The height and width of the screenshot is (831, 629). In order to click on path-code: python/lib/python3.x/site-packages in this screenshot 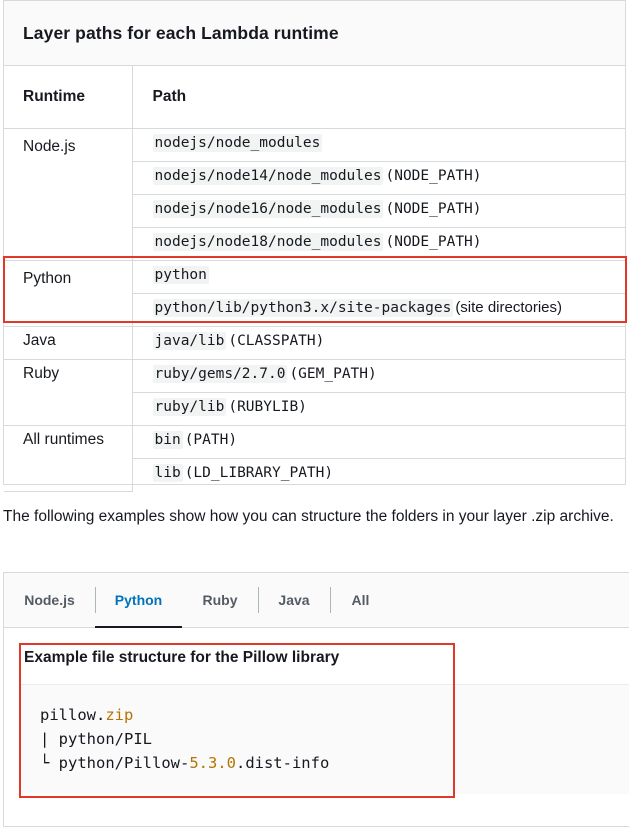, I will do `click(303, 307)`.